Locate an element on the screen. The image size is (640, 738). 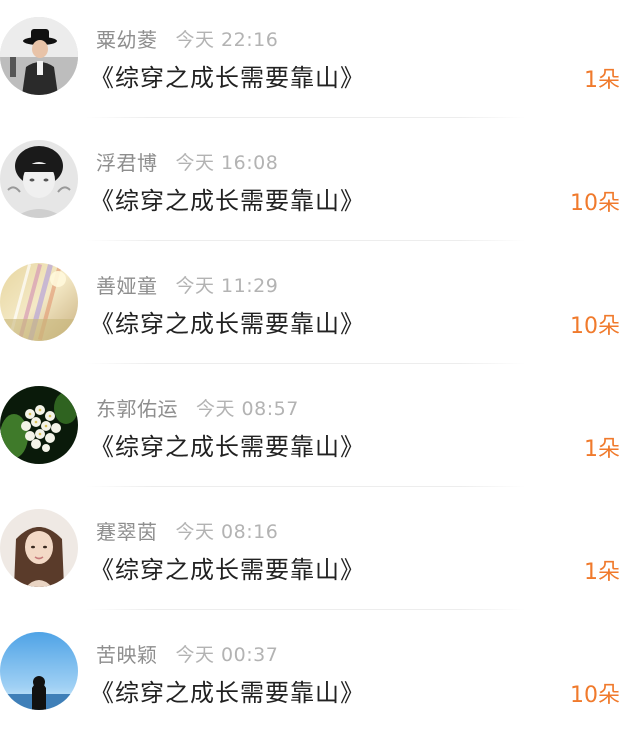
user-name: 浮君博 is located at coordinates (127, 161).